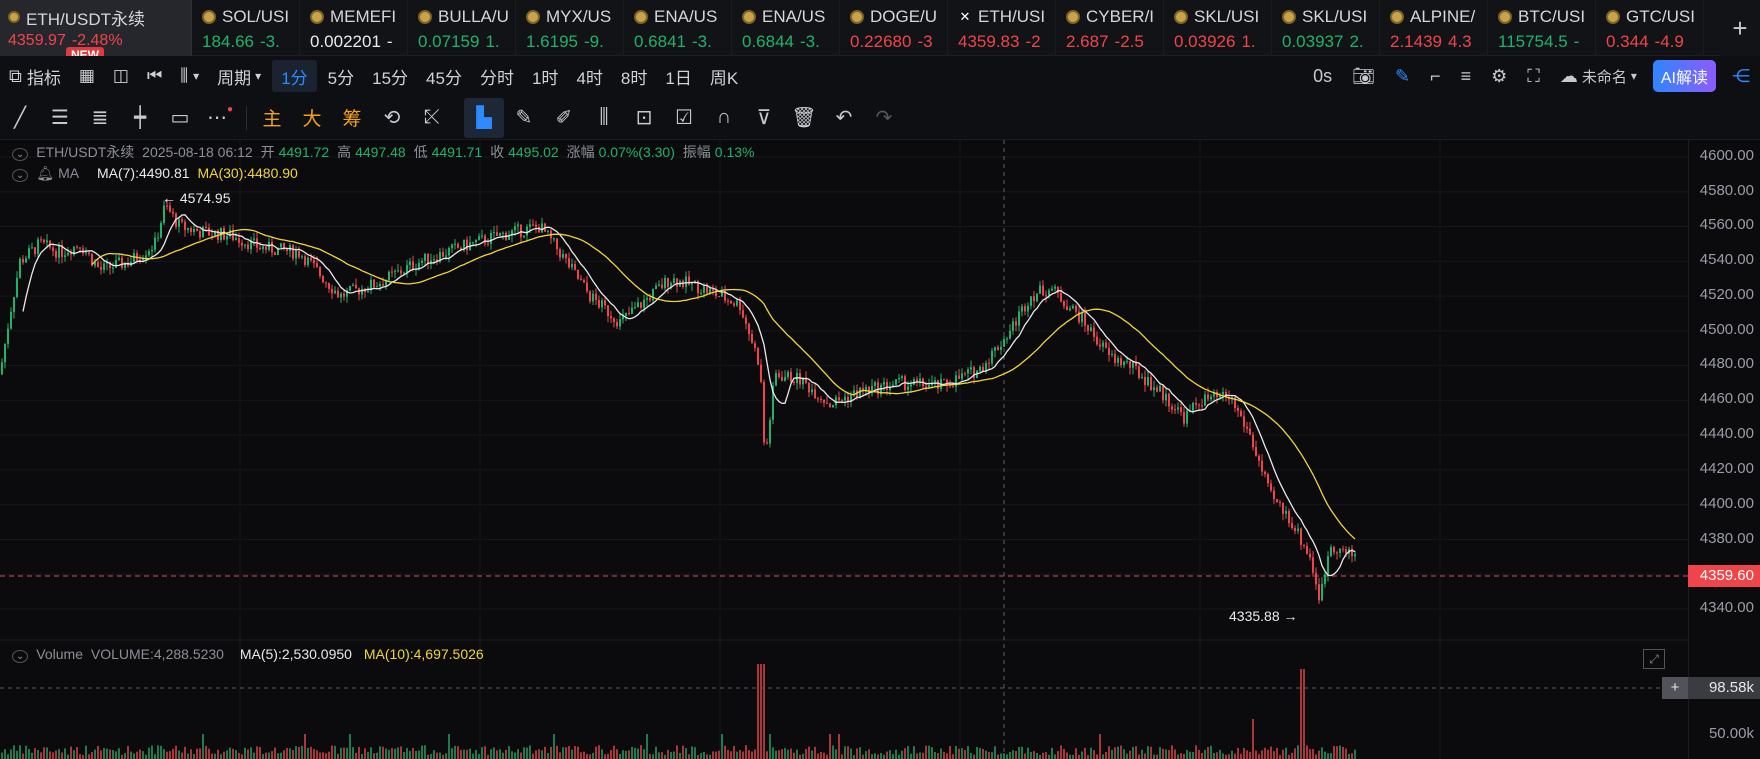 The width and height of the screenshot is (1760, 759). Describe the element at coordinates (1731, 687) in the screenshot. I see `volume-crosshair-value: 98.58k` at that location.